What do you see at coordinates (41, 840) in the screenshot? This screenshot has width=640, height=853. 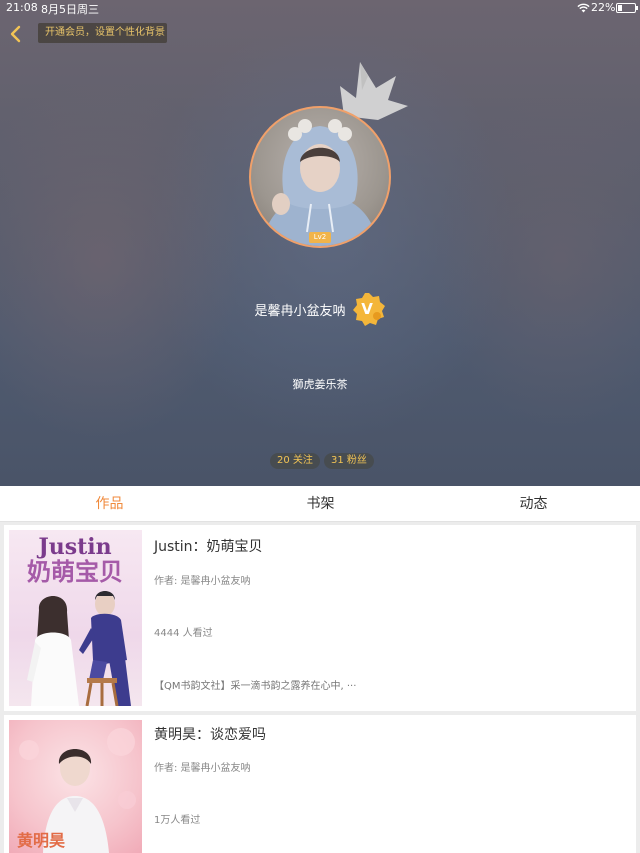 I see `cover-title-line1: 黄明昊` at bounding box center [41, 840].